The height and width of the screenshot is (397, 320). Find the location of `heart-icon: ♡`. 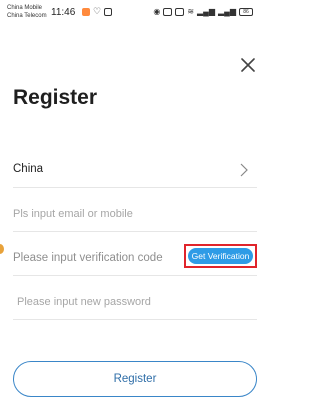

heart-icon: ♡ is located at coordinates (97, 11).